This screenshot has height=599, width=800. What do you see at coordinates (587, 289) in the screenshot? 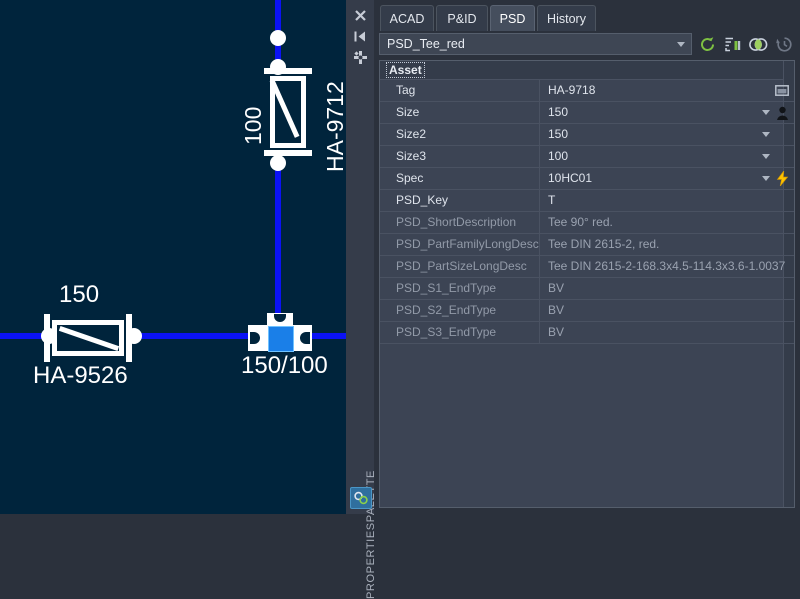
I see `table-row: PSD_S1_EndType BV` at bounding box center [587, 289].